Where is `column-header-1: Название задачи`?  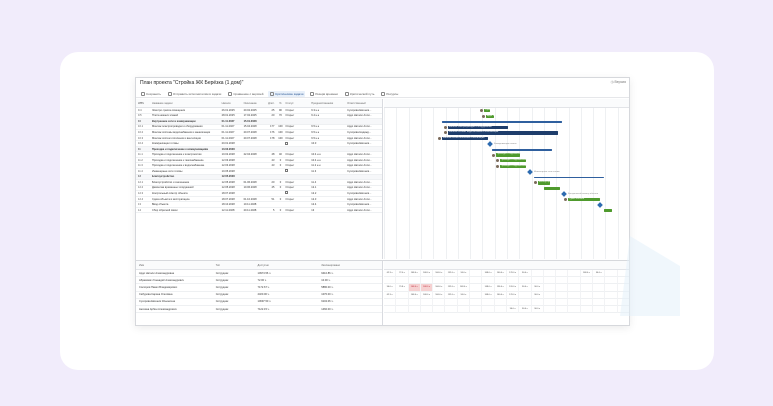
column-header-1: Название задачи is located at coordinates (186, 103).